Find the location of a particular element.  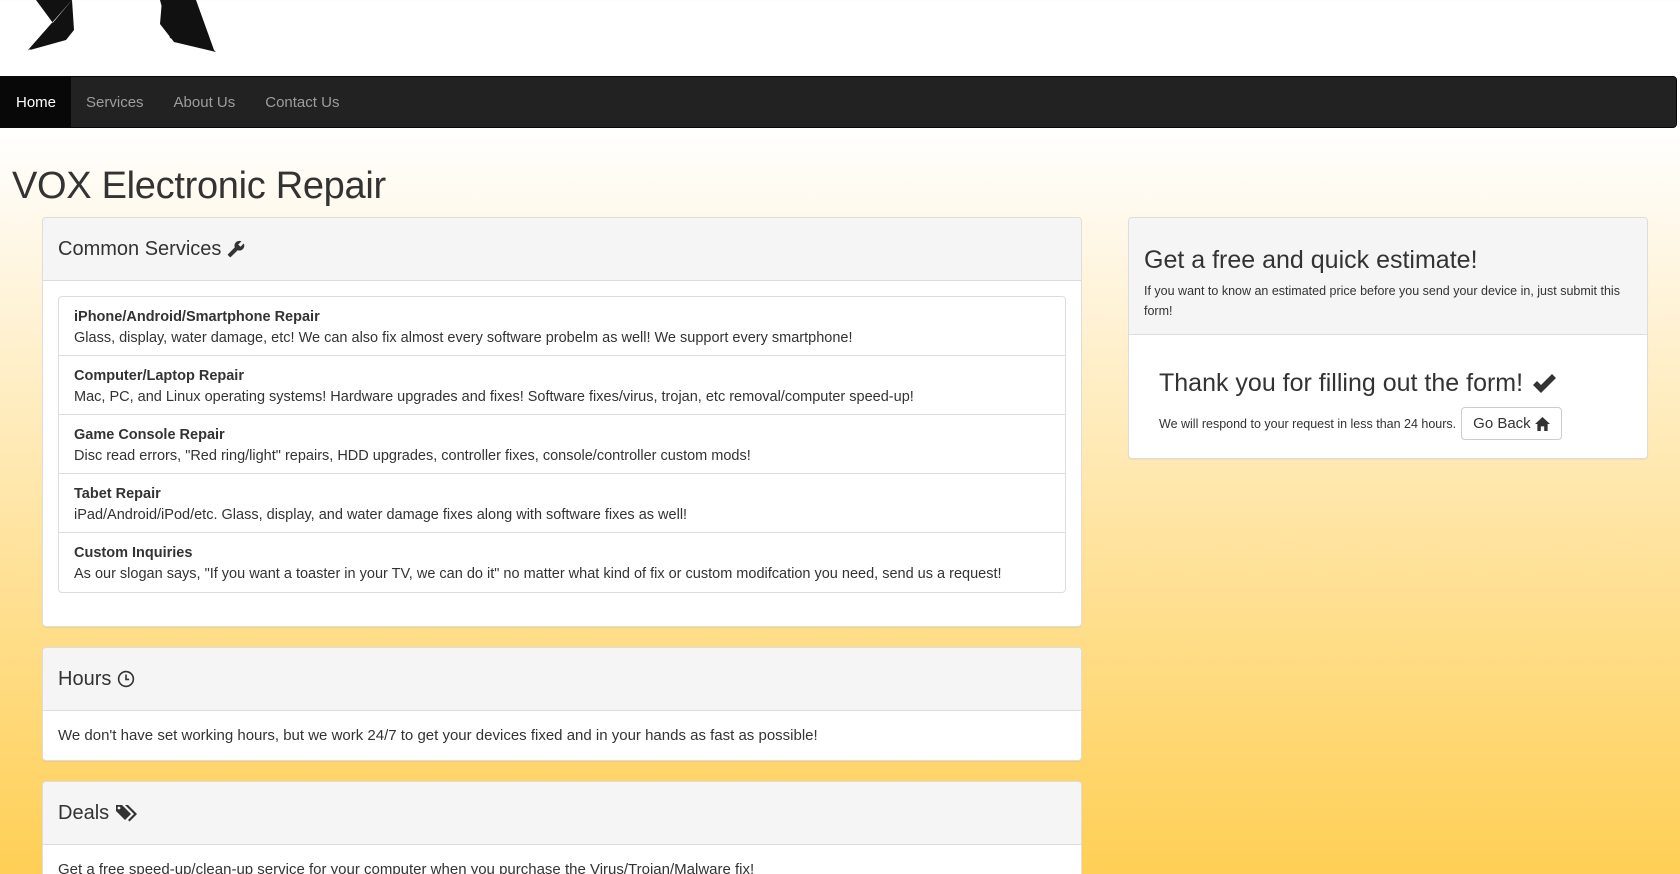

tags-icon is located at coordinates (127, 813).